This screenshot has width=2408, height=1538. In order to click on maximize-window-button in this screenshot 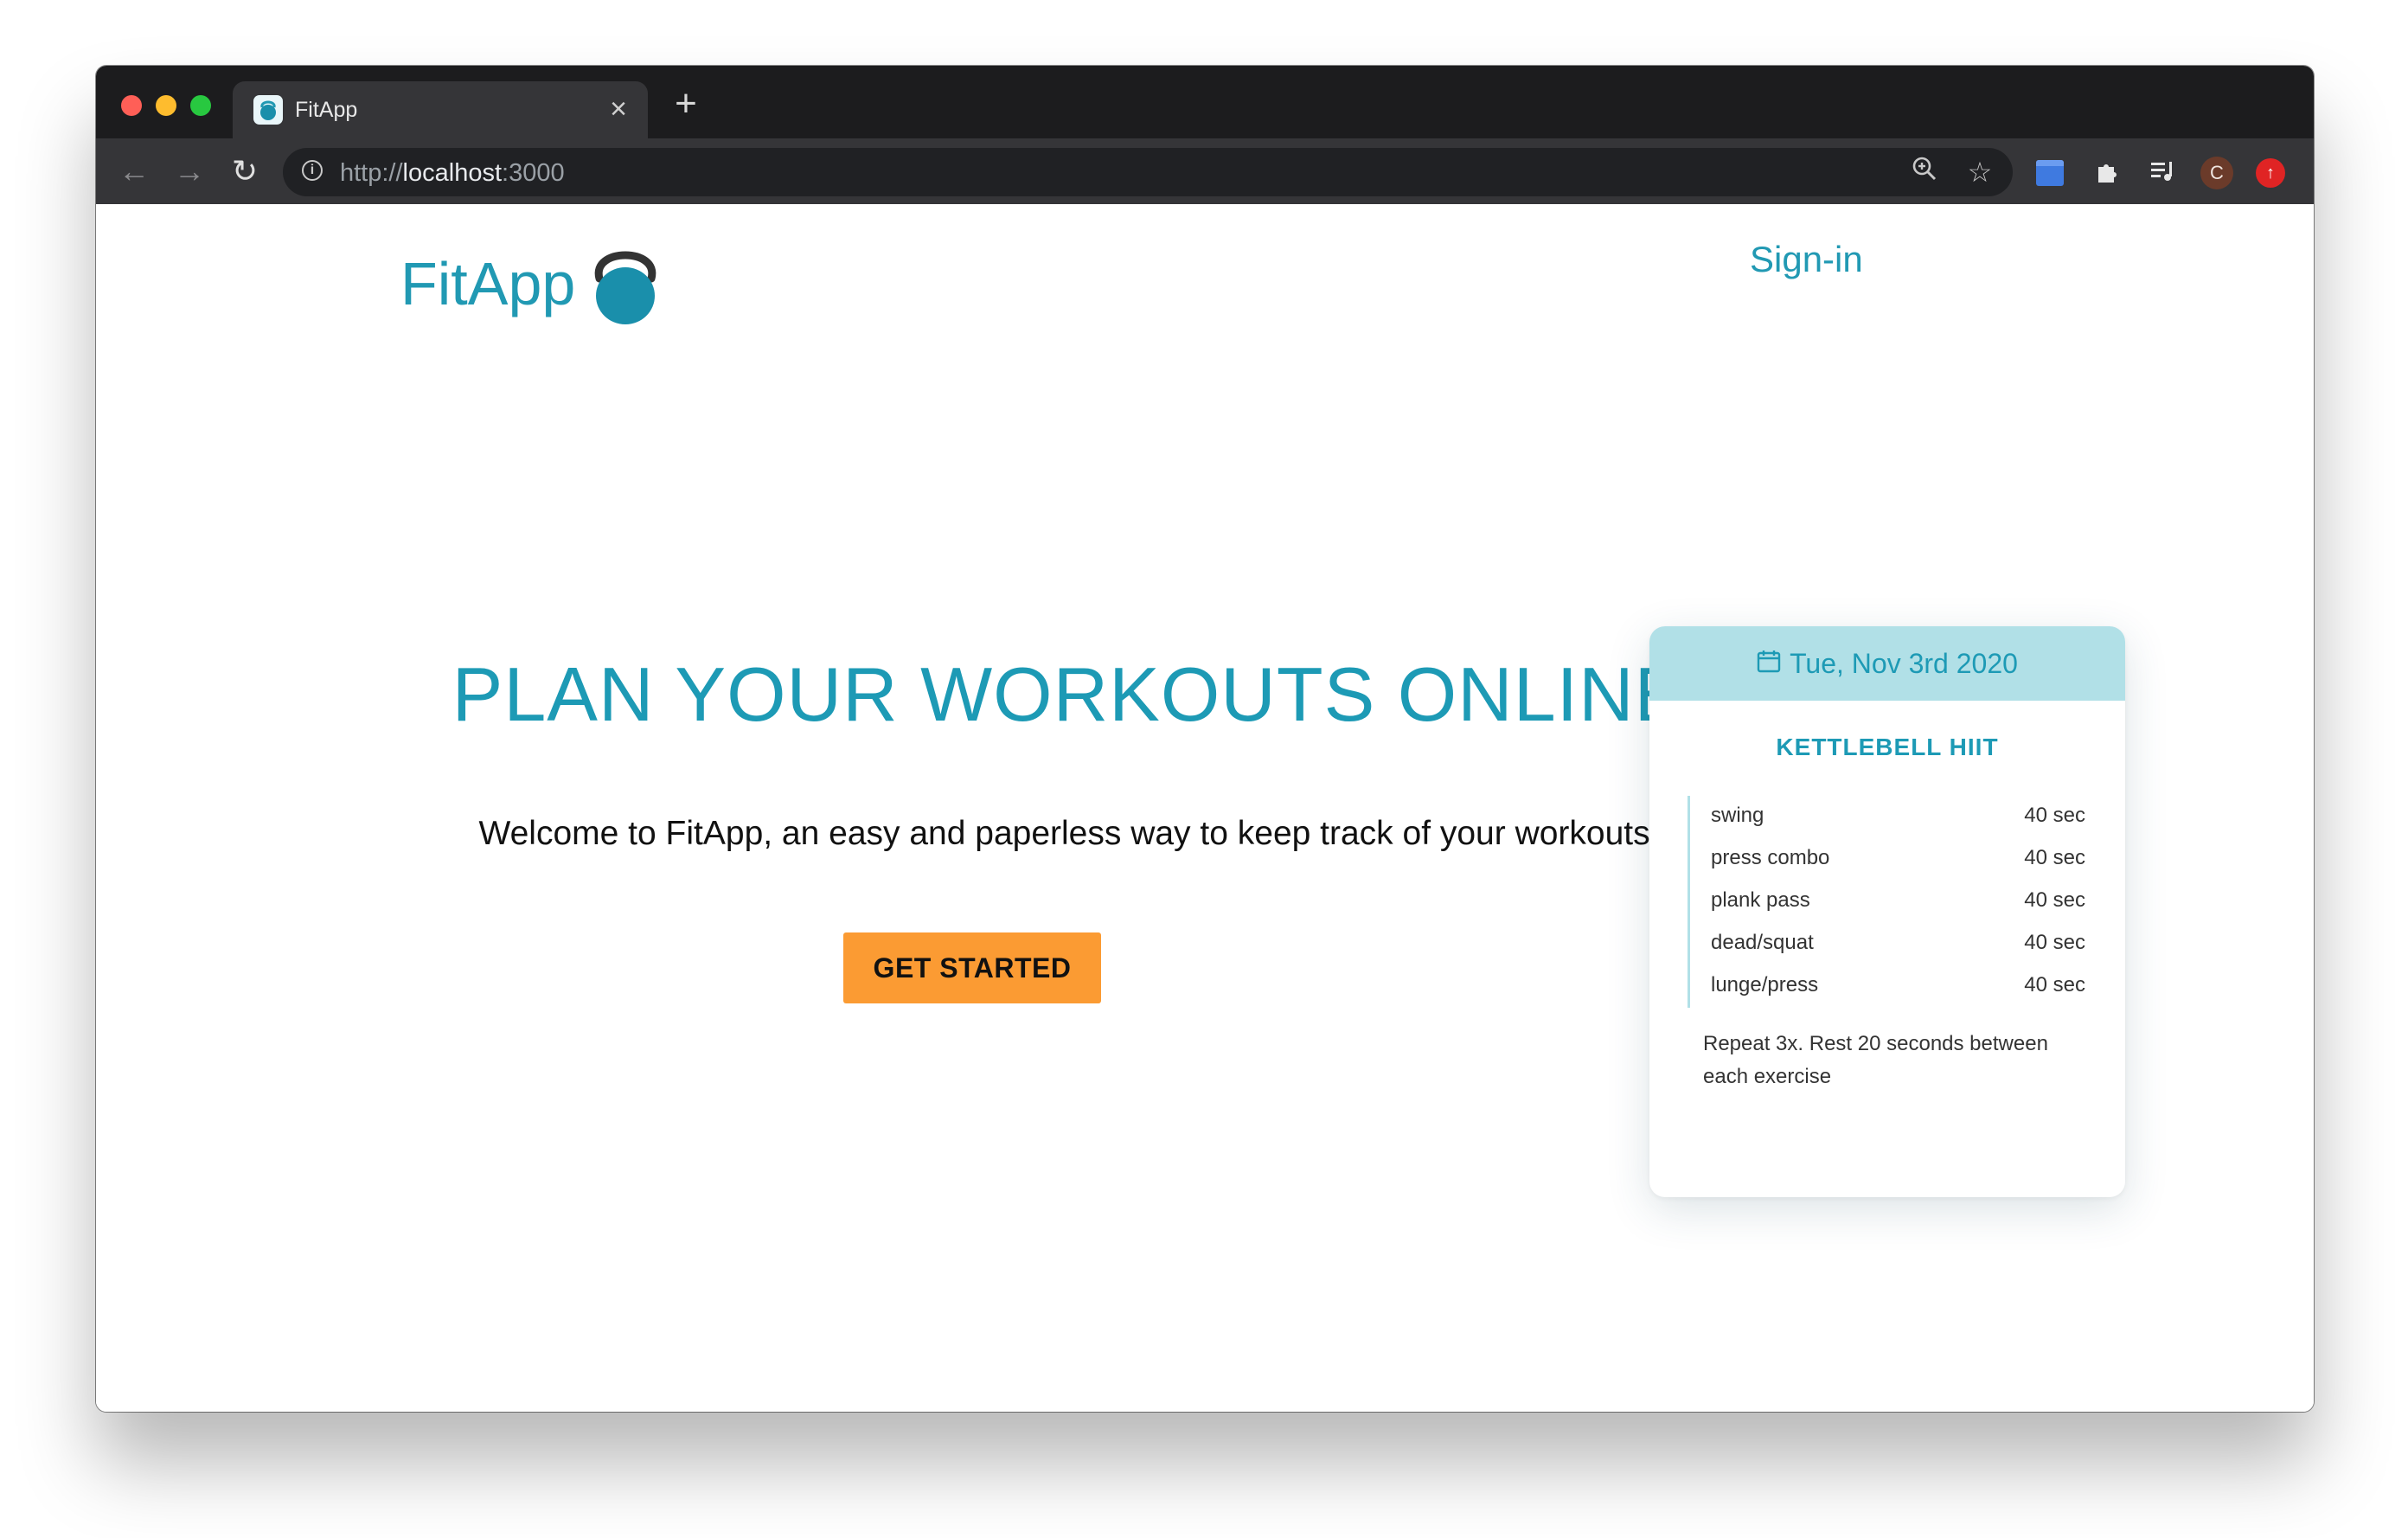, I will do `click(200, 105)`.